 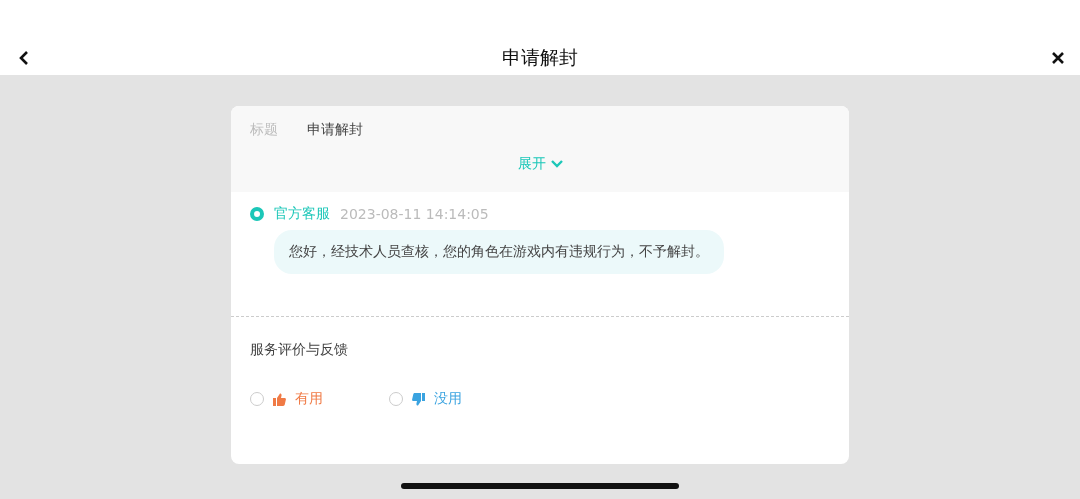 I want to click on field-value: 申请解封, so click(x=335, y=130).